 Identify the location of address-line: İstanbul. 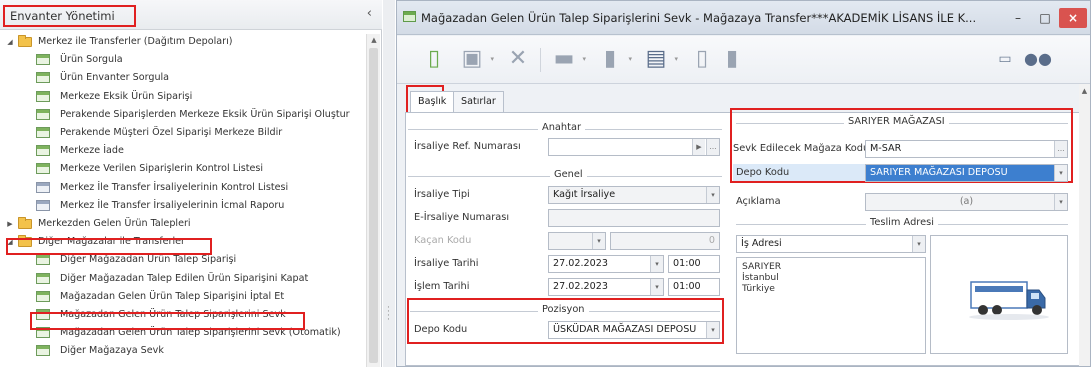
(760, 277).